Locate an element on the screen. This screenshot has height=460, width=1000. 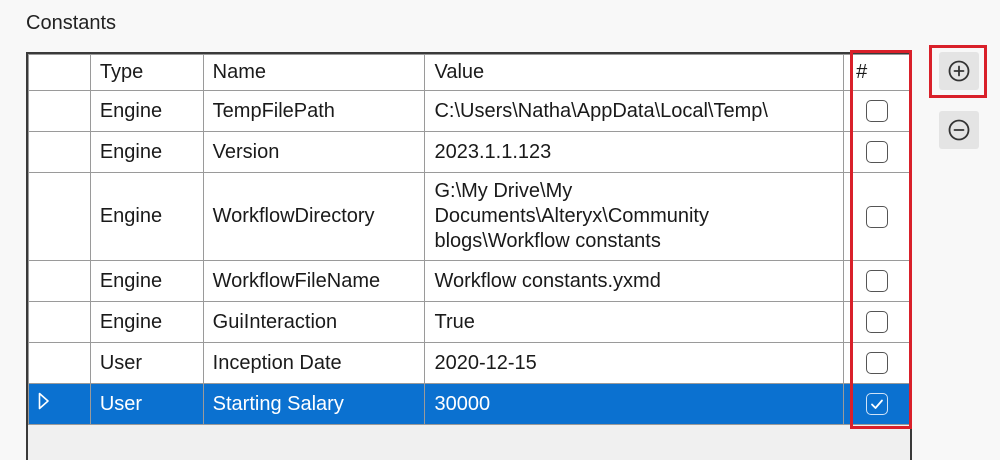
header-flag: # is located at coordinates (876, 72).